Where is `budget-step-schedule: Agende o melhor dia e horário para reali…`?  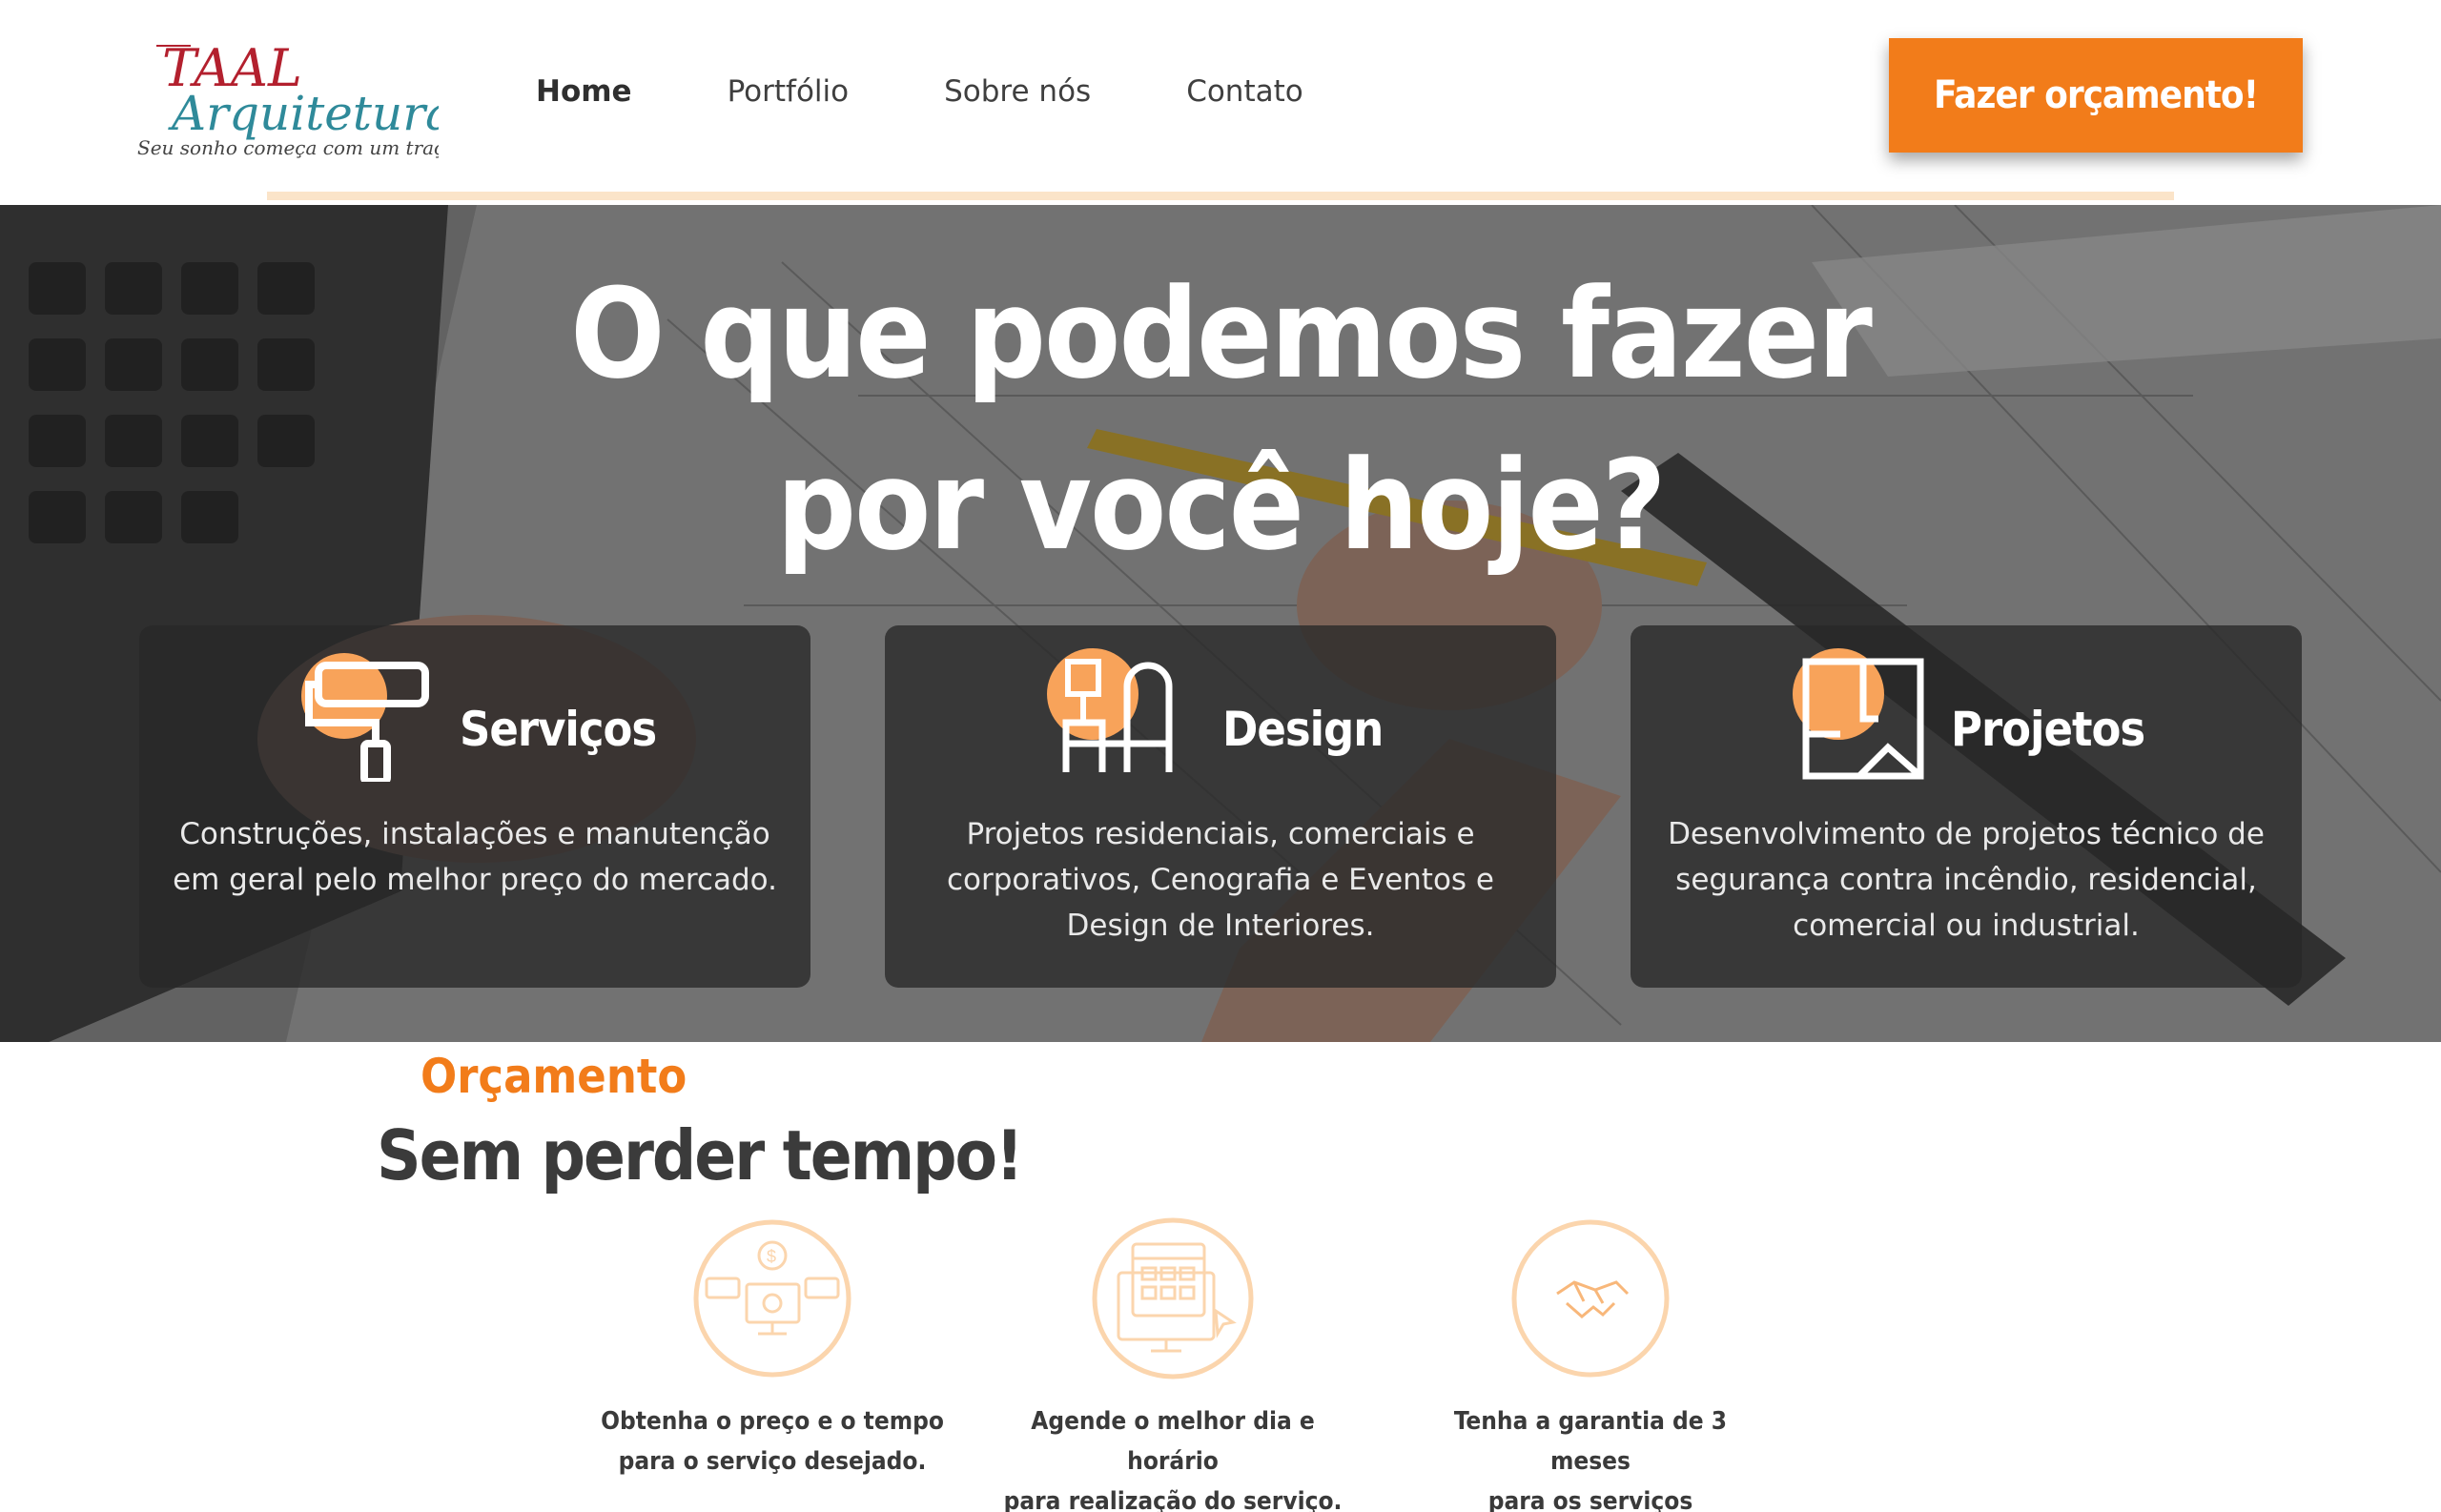 budget-step-schedule: Agende o melhor dia e horário para reali… is located at coordinates (1172, 1364).